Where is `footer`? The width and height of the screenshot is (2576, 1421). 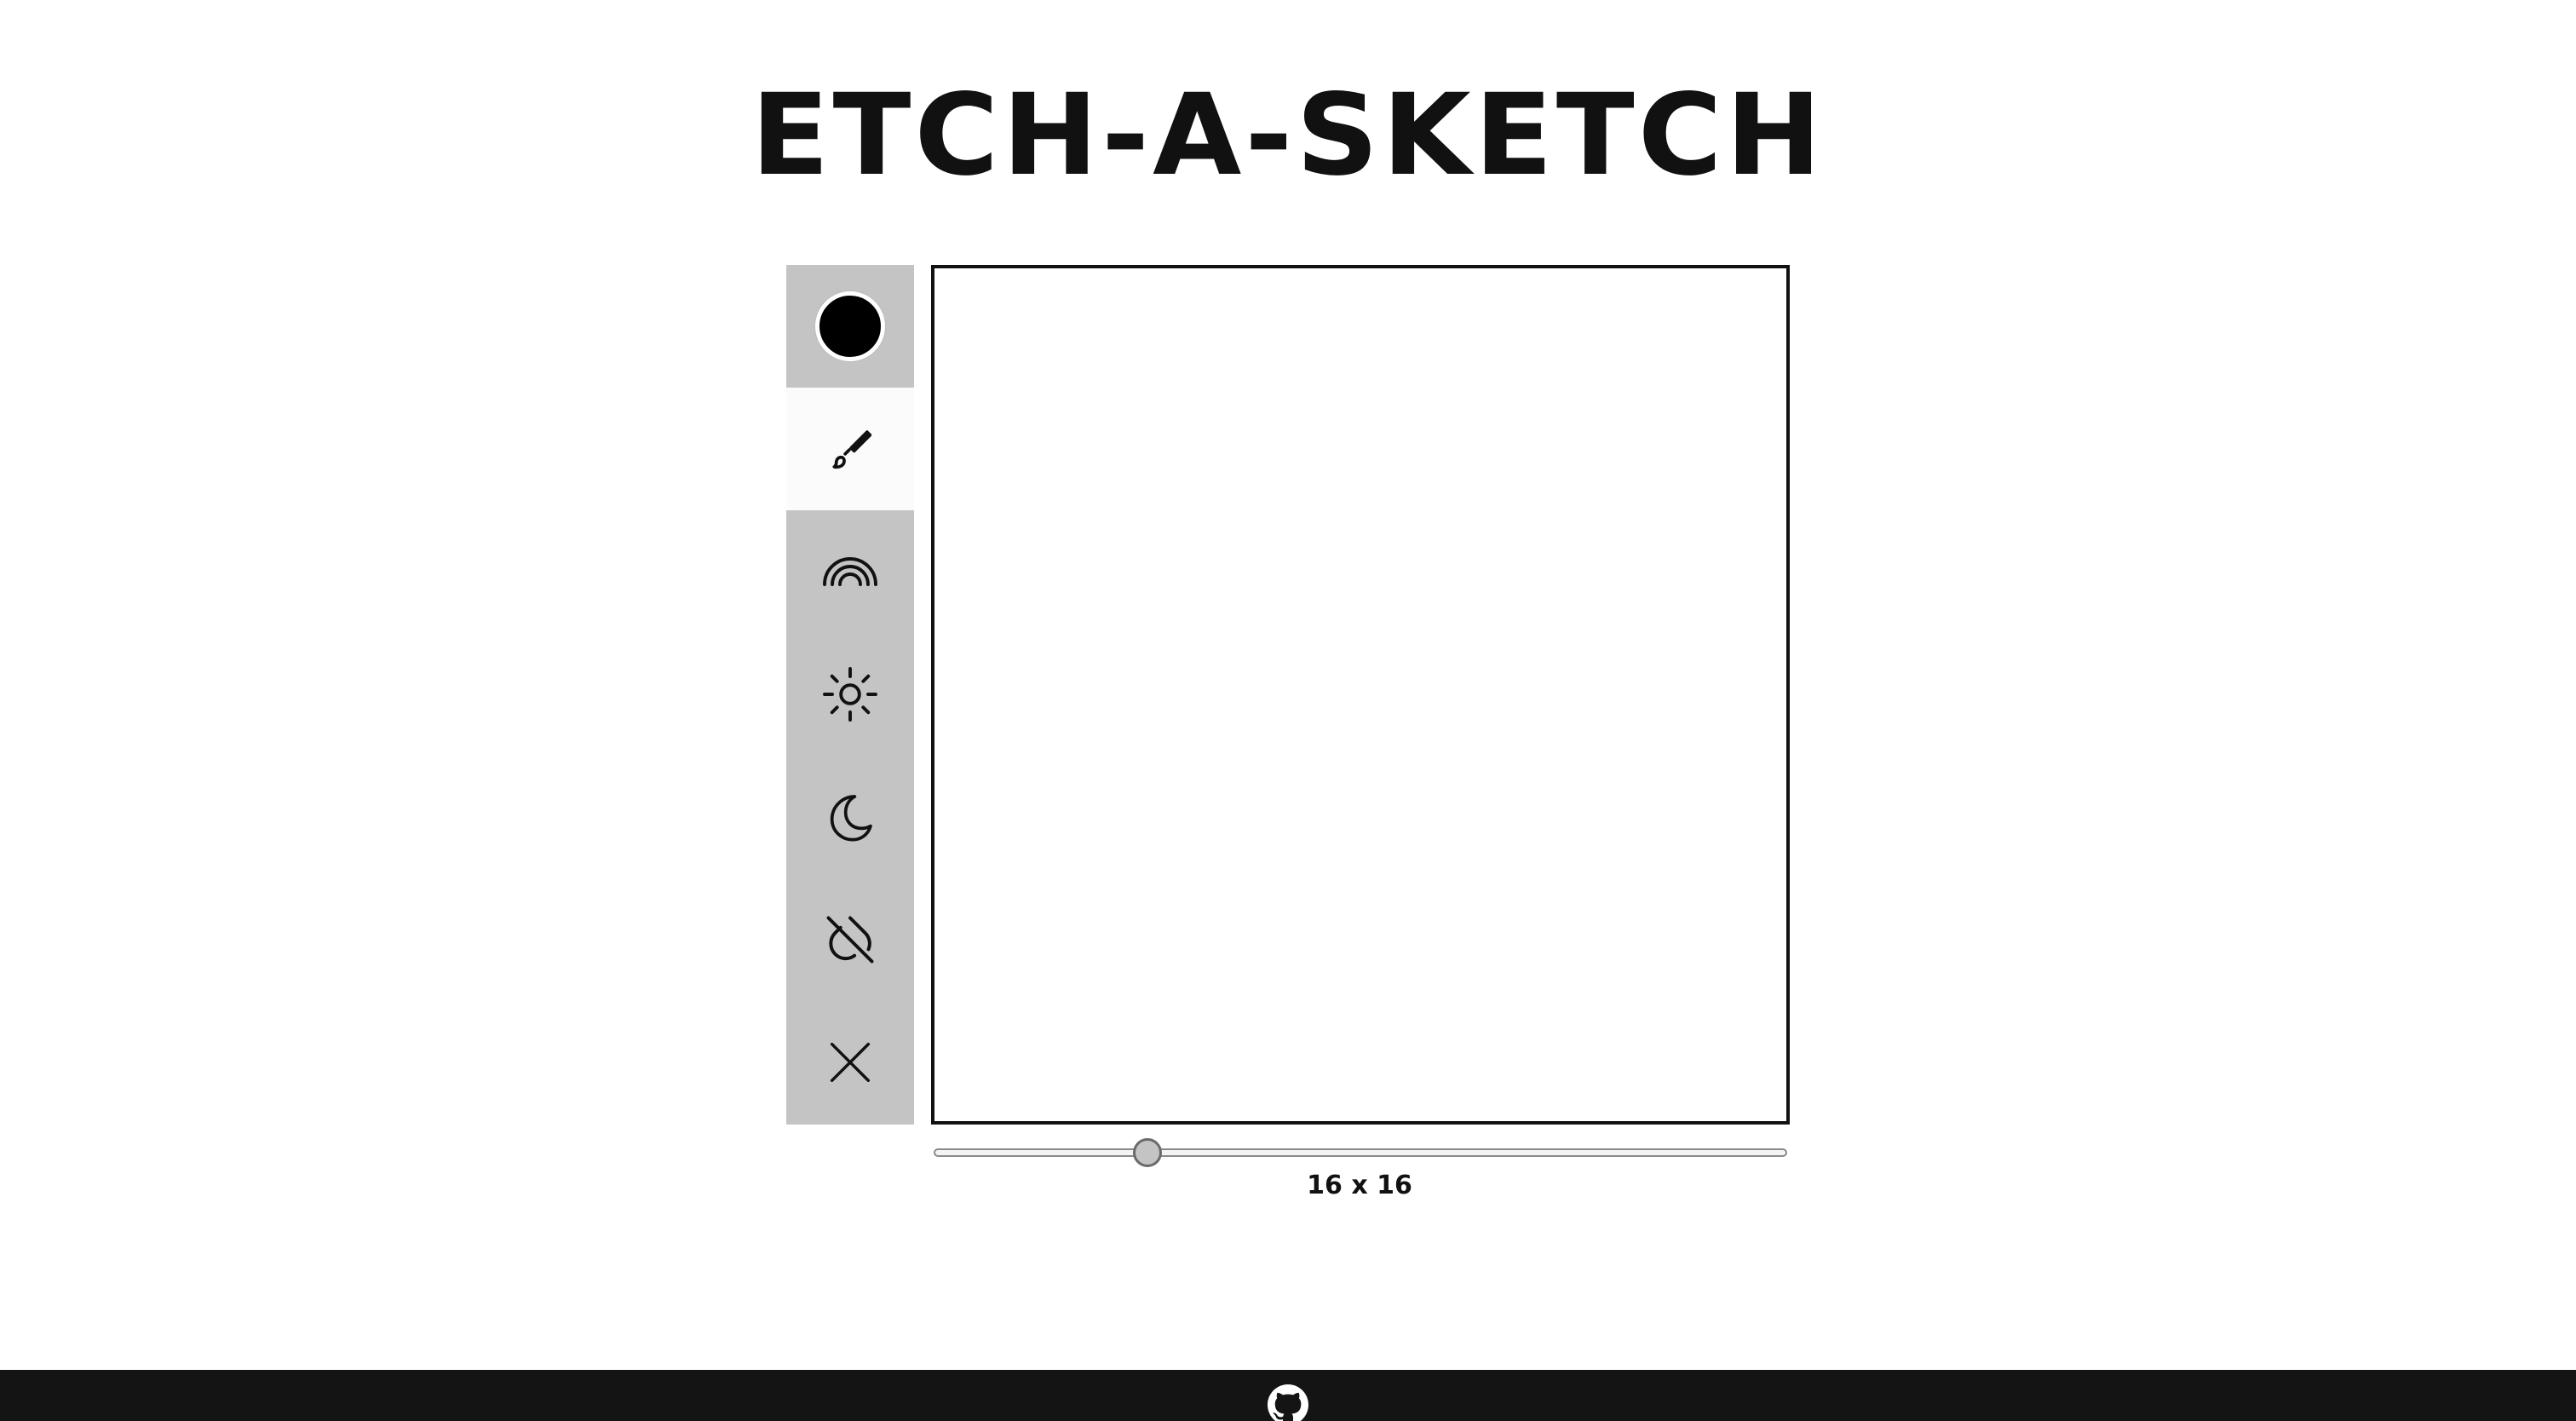 footer is located at coordinates (1288, 1395).